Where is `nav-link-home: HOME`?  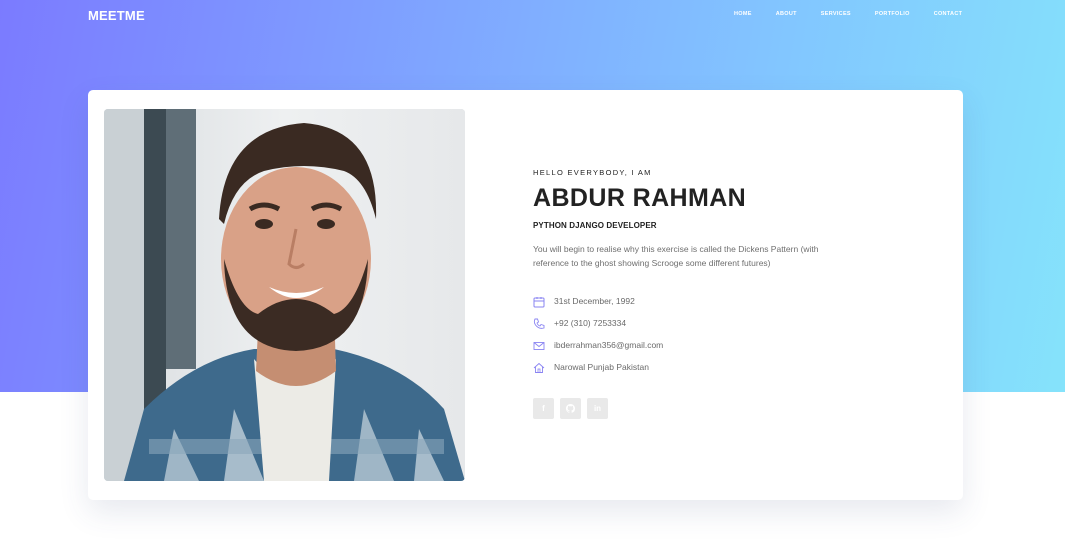
nav-link-home: HOME is located at coordinates (743, 14).